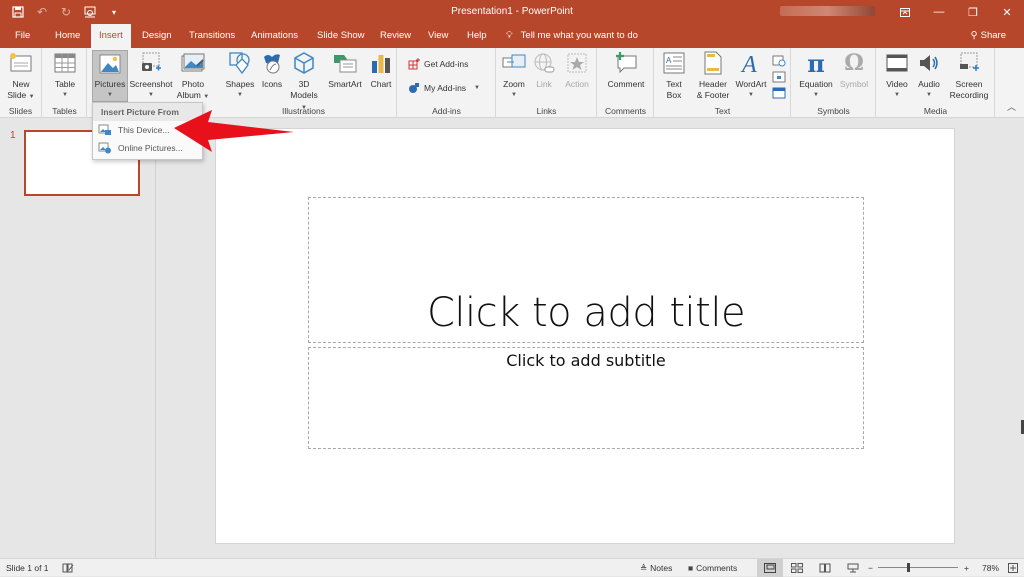  I want to click on video-button: Video ▼, so click(897, 75).